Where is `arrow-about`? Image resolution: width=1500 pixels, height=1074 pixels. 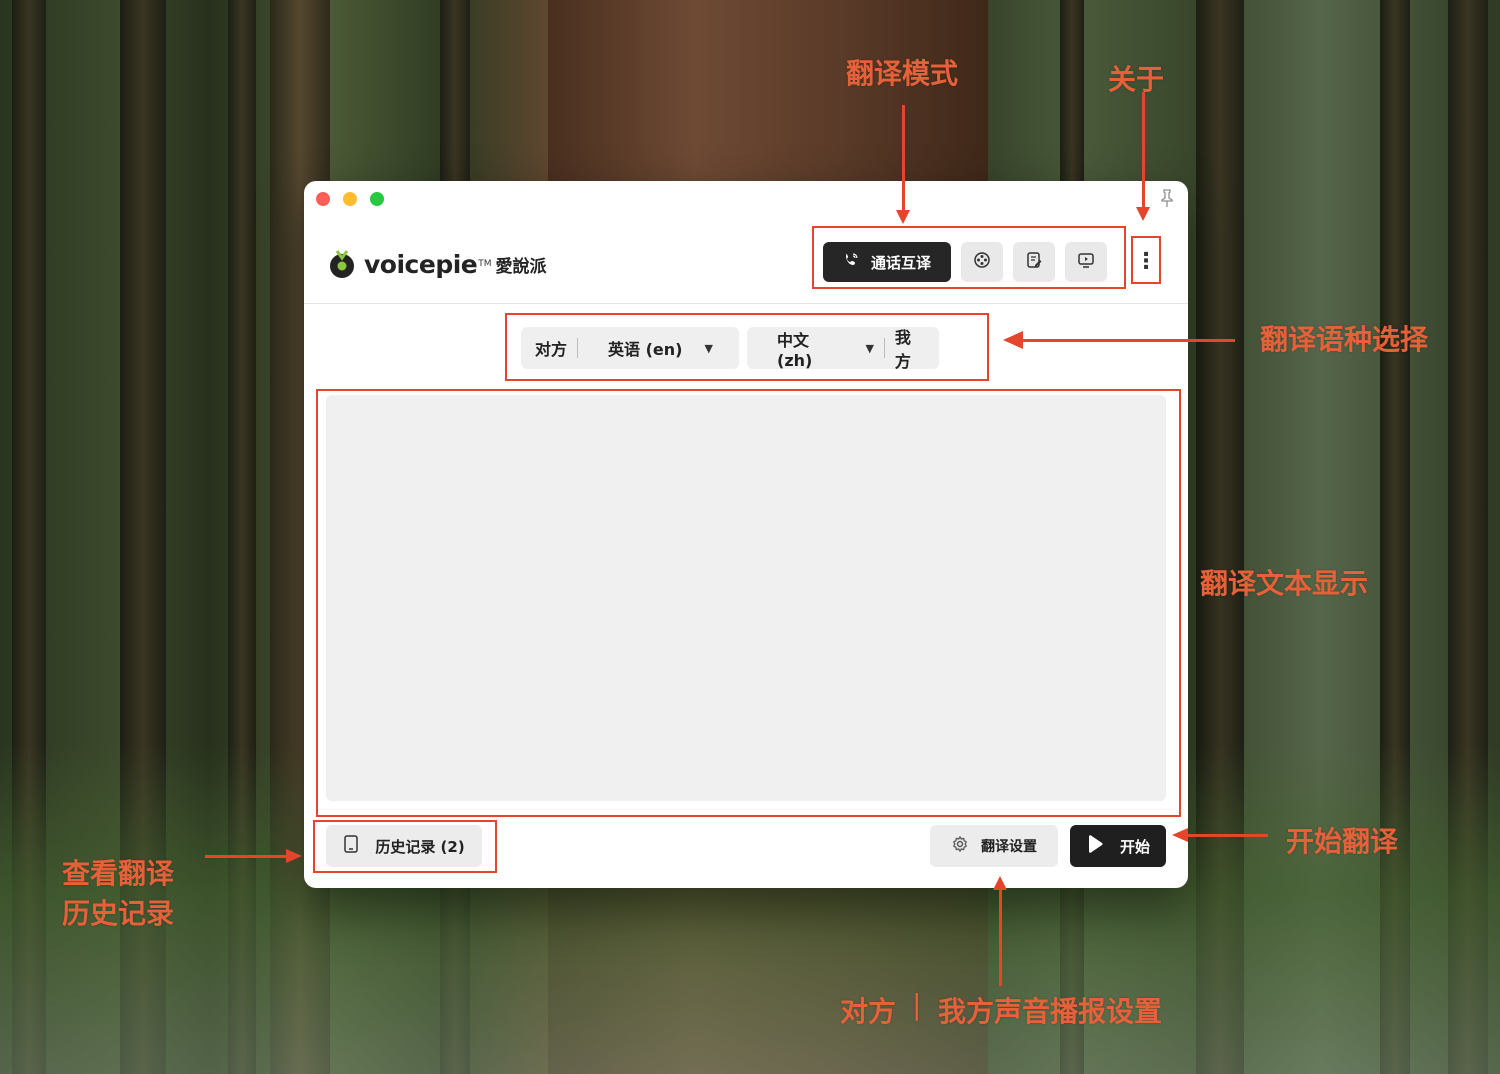
arrow-about is located at coordinates (1143, 151).